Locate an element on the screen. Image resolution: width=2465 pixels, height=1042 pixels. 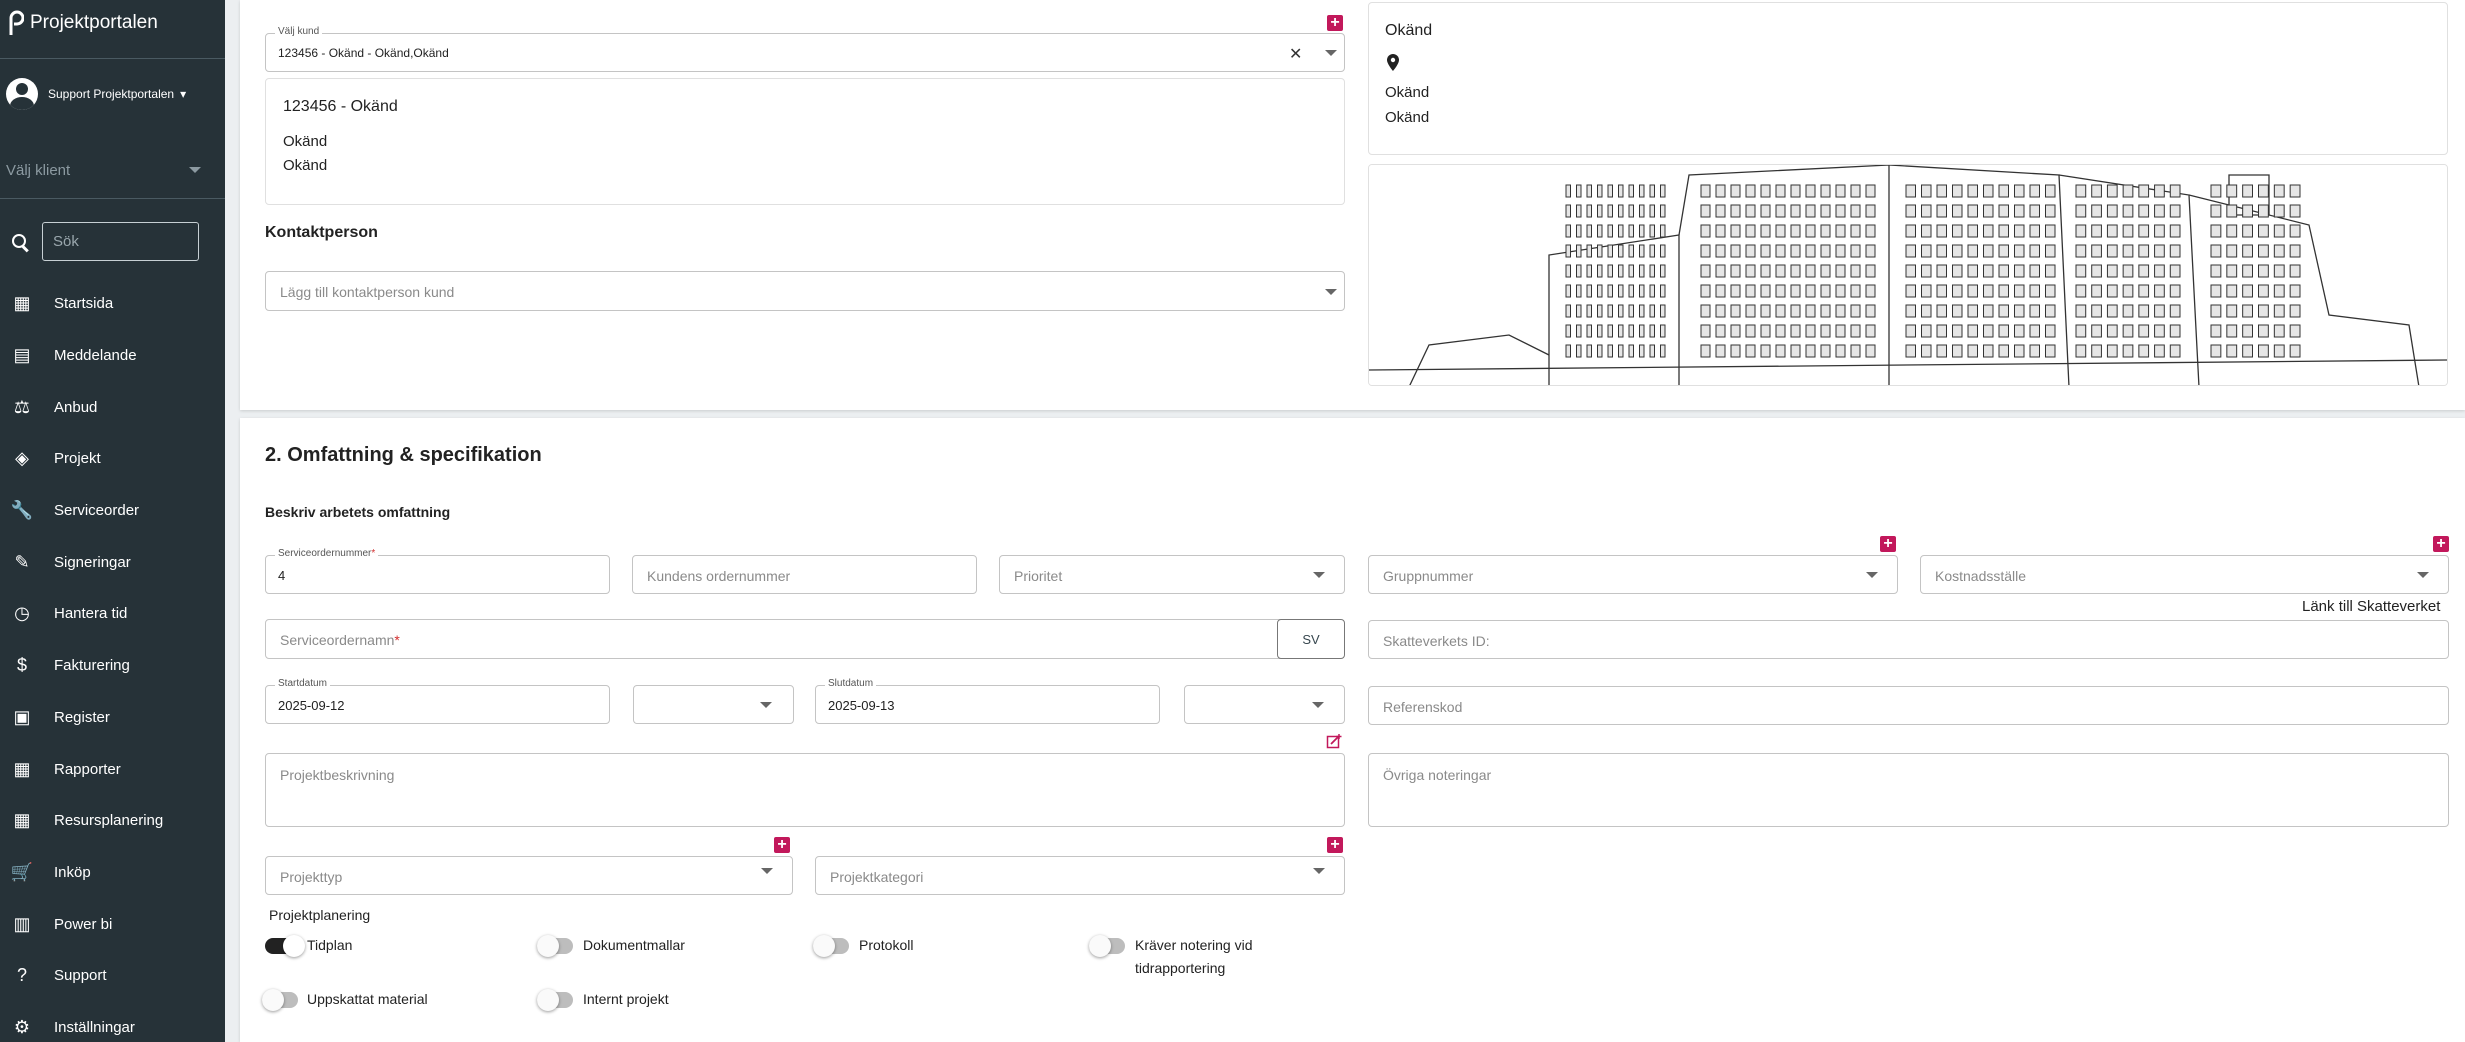
tax-agency-id-field: Skatteverkets ID: is located at coordinates (1908, 639).